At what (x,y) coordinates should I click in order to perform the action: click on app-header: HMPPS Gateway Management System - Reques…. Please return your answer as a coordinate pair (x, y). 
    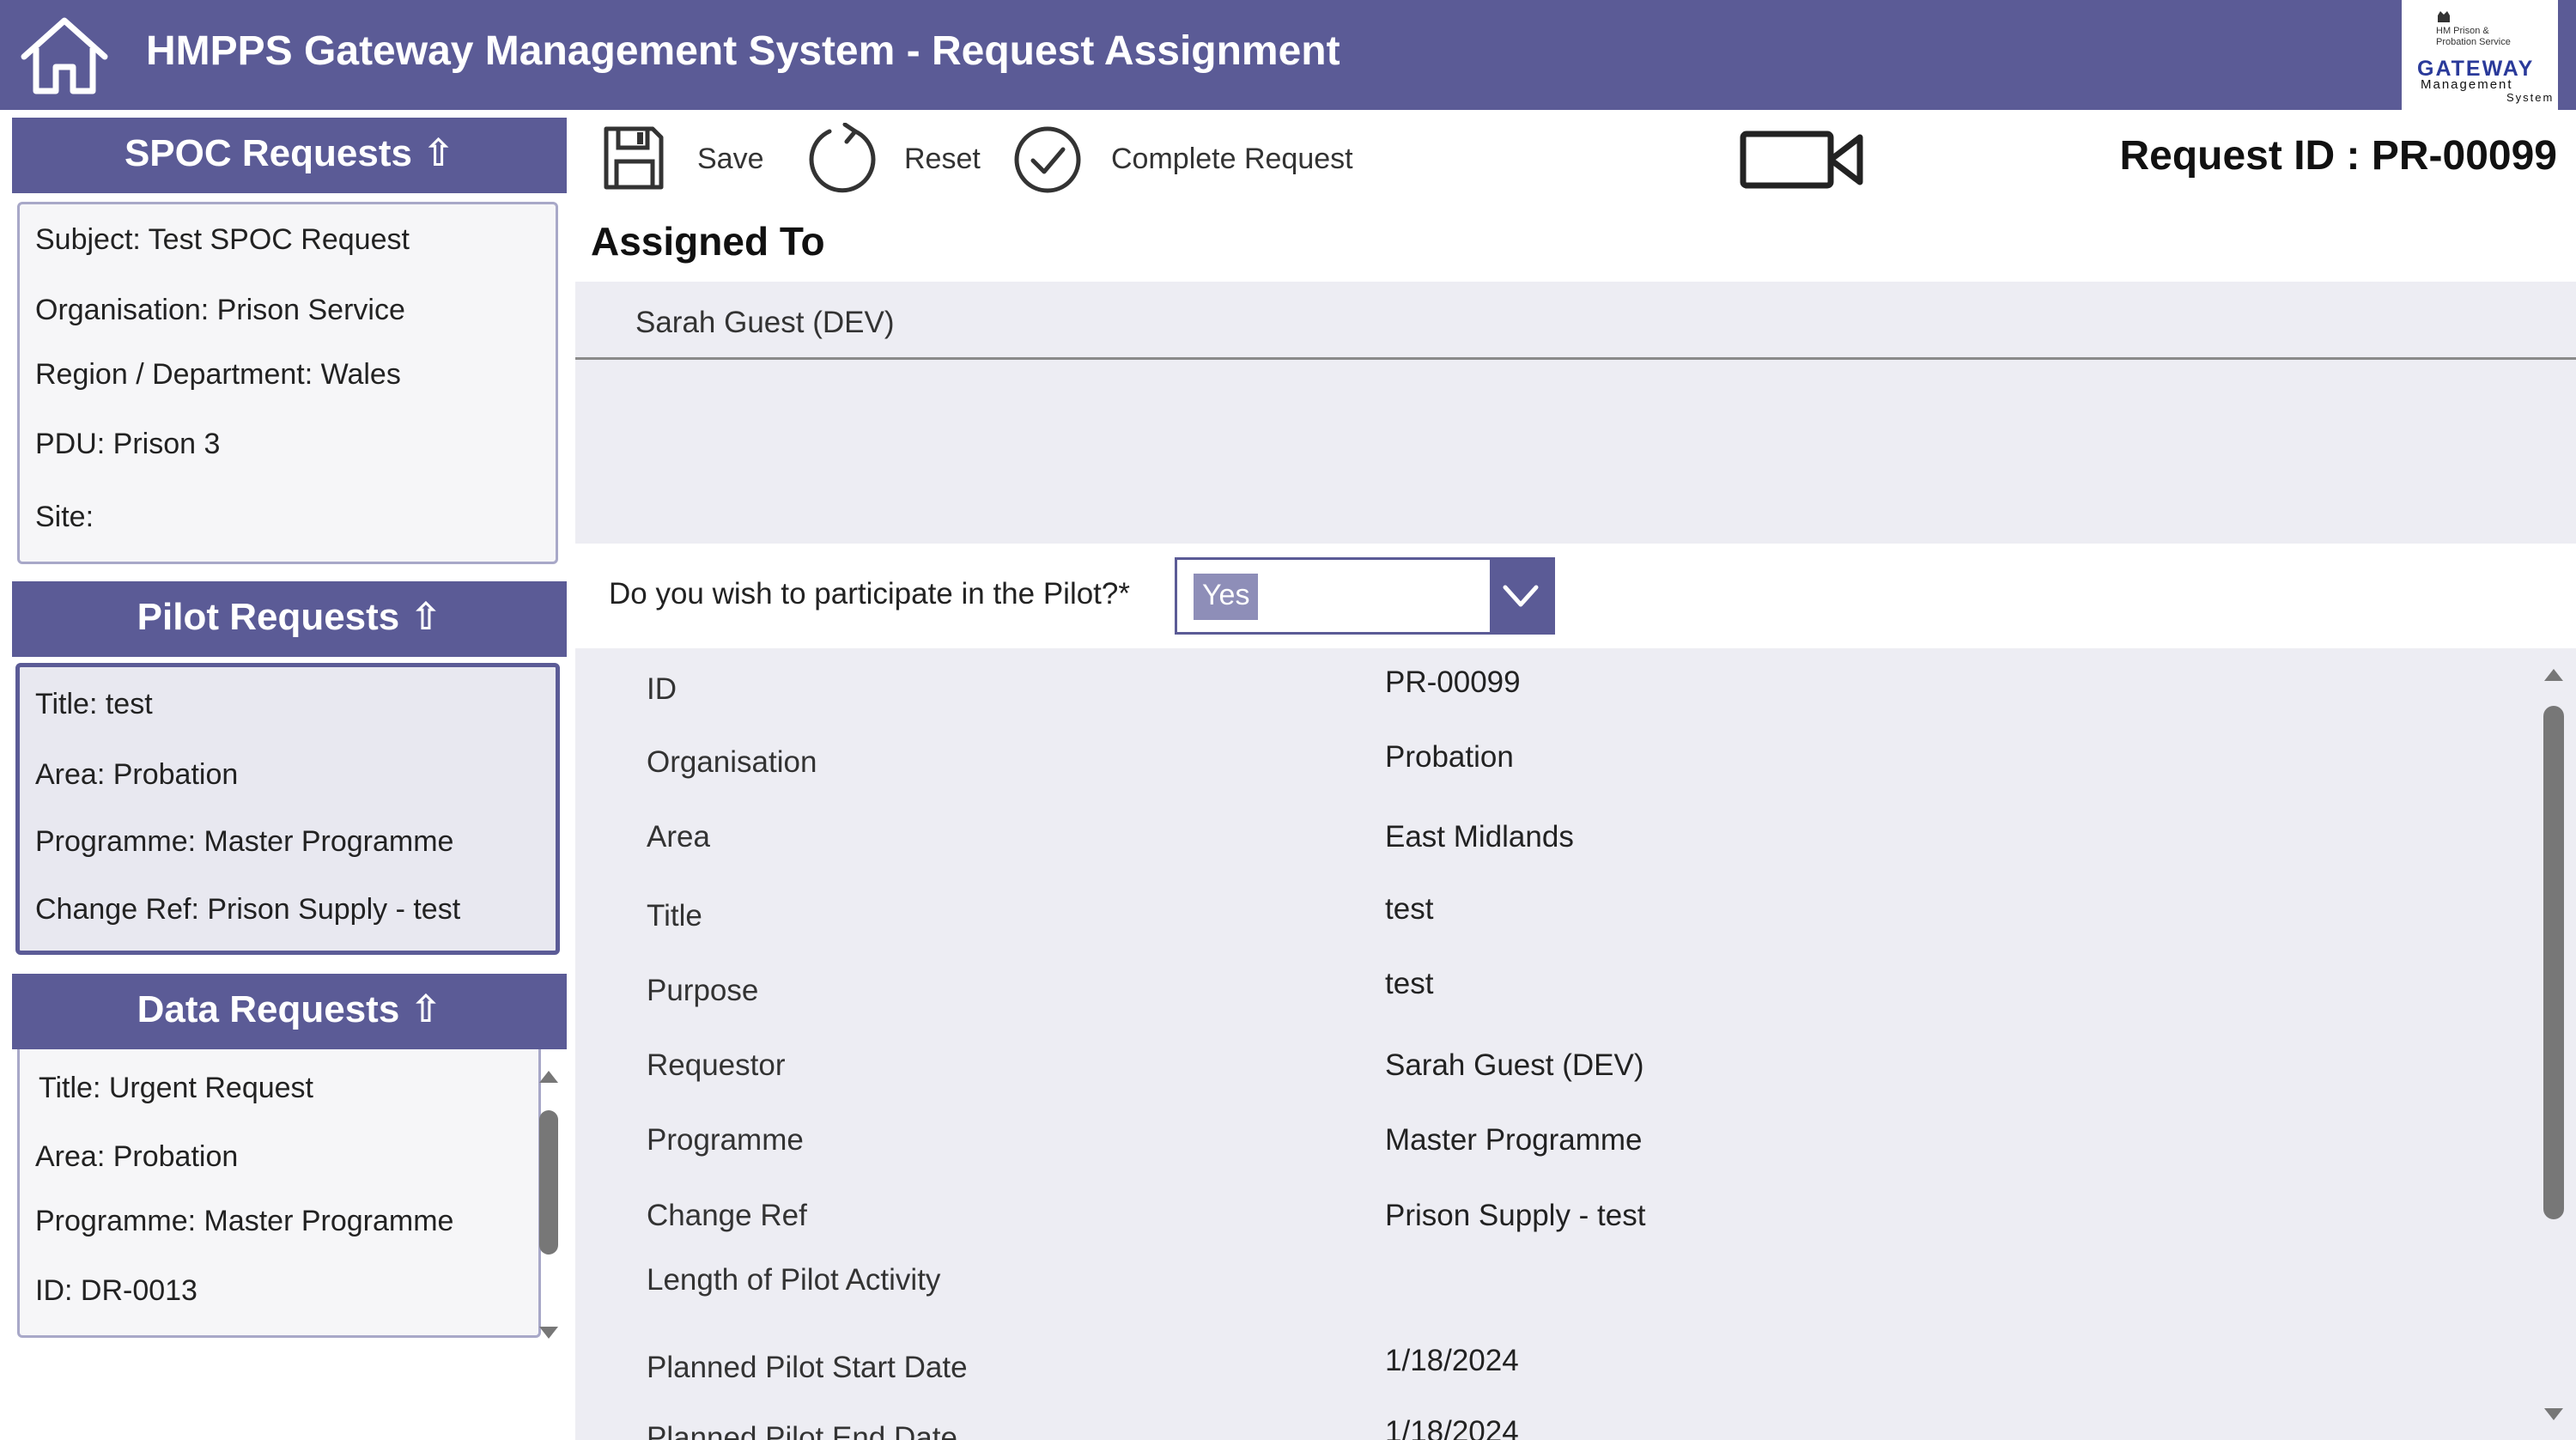
    Looking at the image, I should click on (1288, 55).